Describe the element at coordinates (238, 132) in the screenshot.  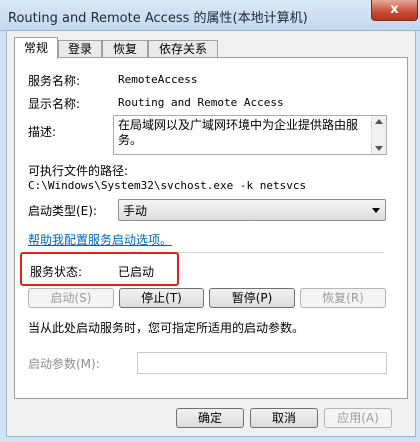
I see `description-text: 在局域网以及广域网环境中为企业提供路由服务。` at that location.